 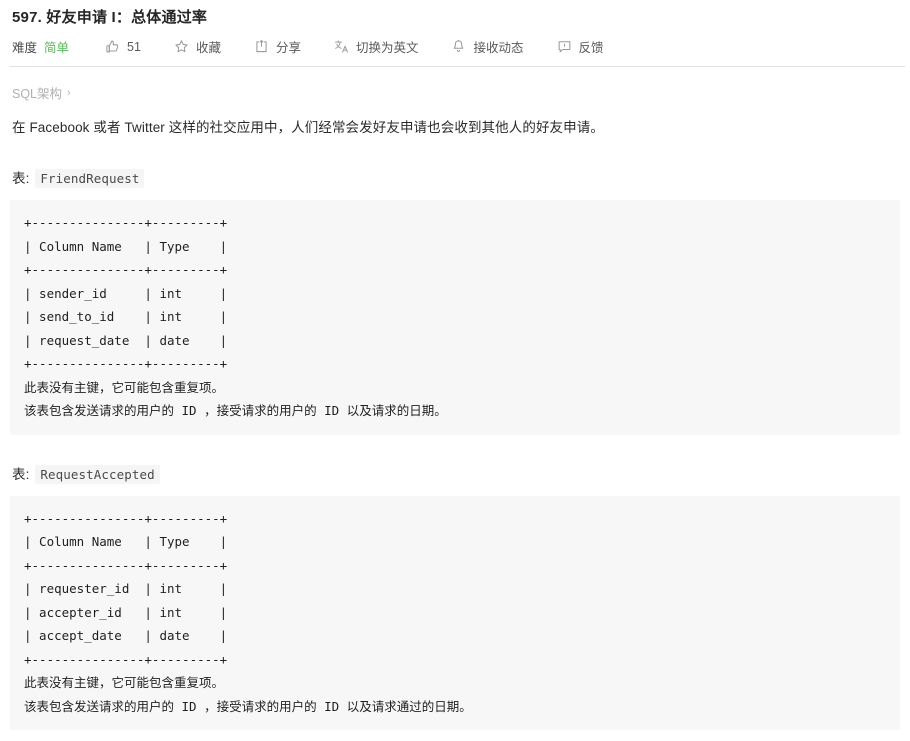 What do you see at coordinates (57, 48) in the screenshot?
I see `difficulty-value: 简单` at bounding box center [57, 48].